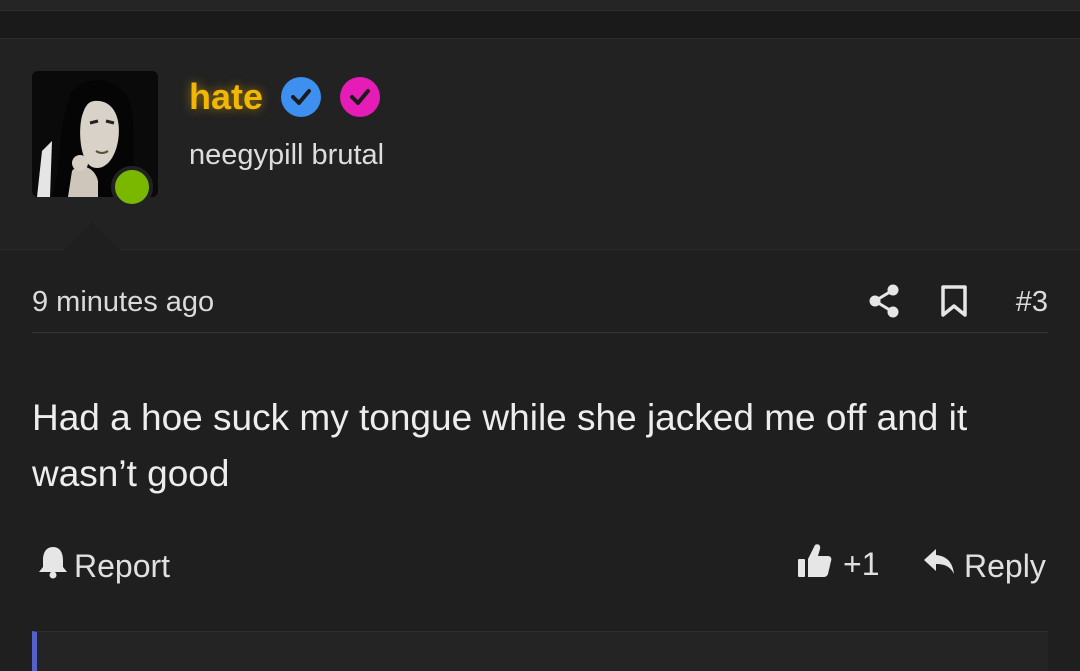 The image size is (1080, 671). I want to click on post-separator, so click(540, 25).